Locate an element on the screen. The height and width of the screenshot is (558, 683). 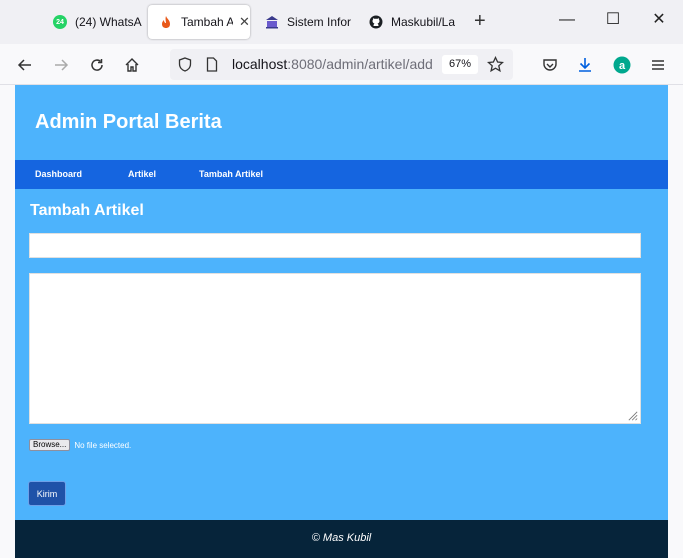
new-tab-button: + is located at coordinates (480, 21).